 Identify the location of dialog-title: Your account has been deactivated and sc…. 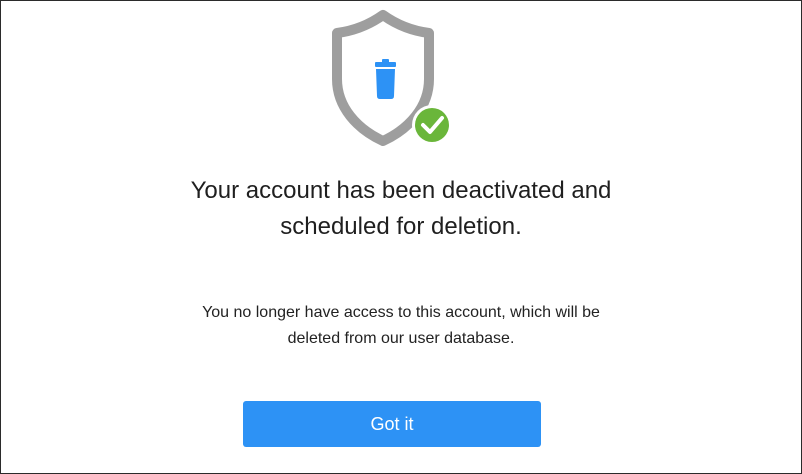
(401, 208).